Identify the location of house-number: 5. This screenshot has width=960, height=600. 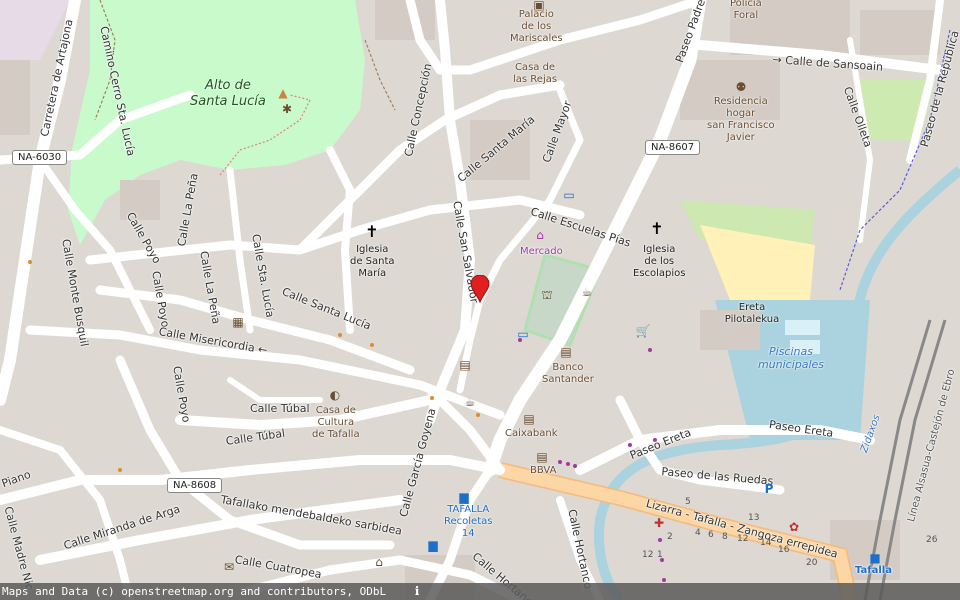
(688, 502).